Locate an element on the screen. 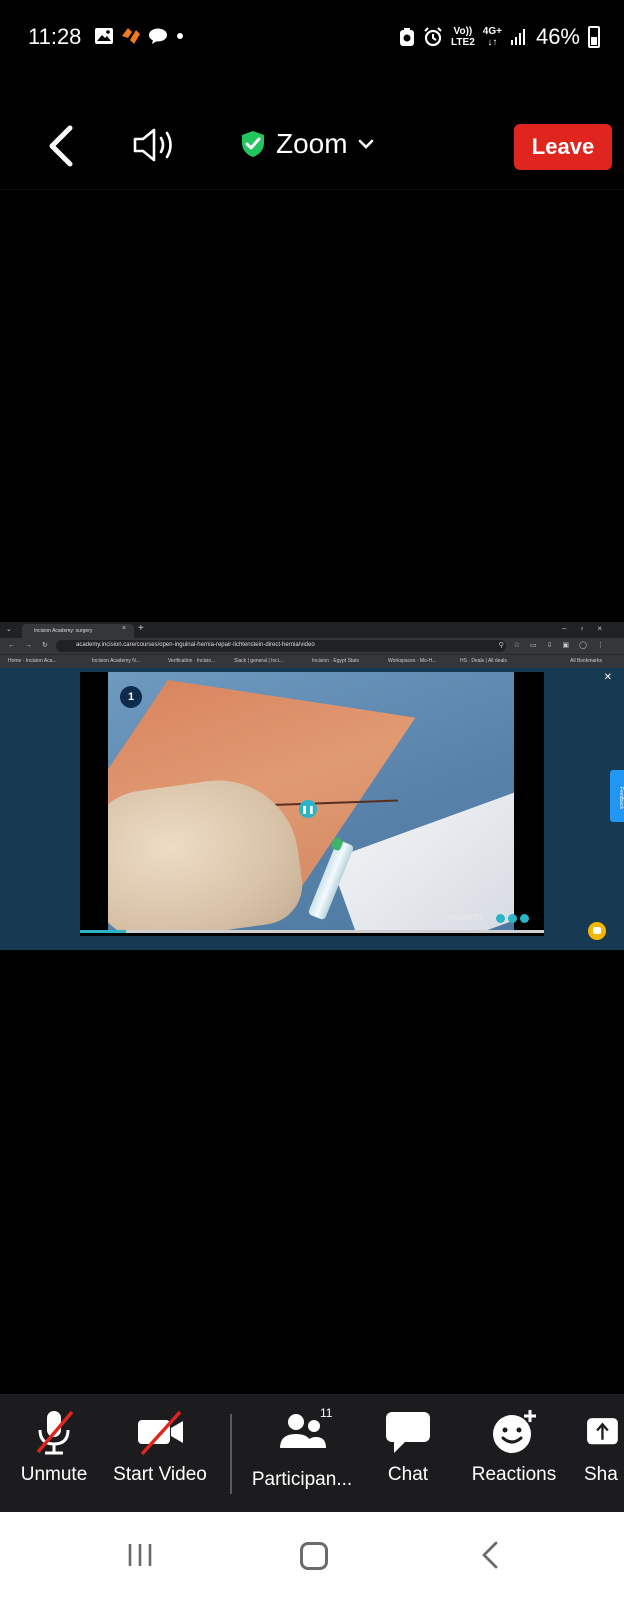 This screenshot has height=1600, width=624. chevron-down-icon is located at coordinates (365, 144).